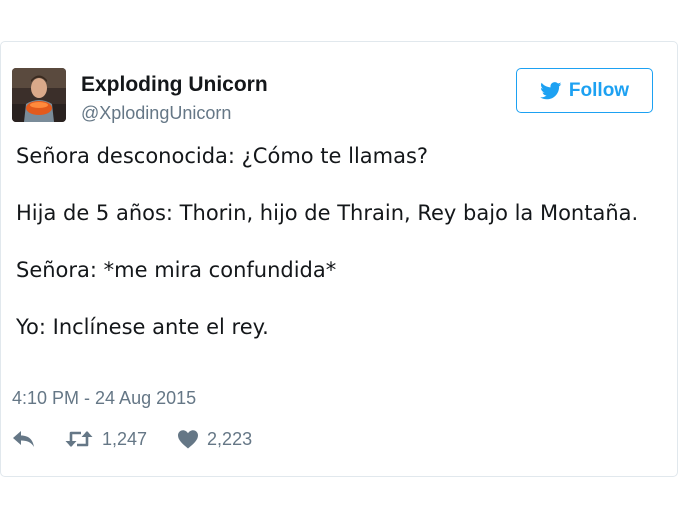 The image size is (680, 510). I want to click on retweet-button: 1,247, so click(105, 439).